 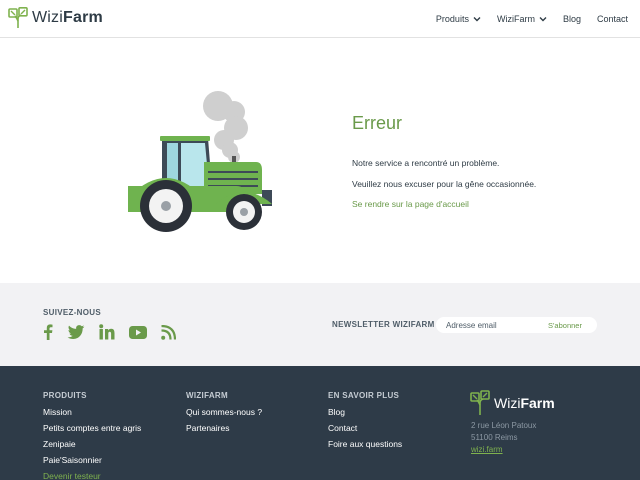 I want to click on nav-item-wizifarm: WiziFarm, so click(x=522, y=19).